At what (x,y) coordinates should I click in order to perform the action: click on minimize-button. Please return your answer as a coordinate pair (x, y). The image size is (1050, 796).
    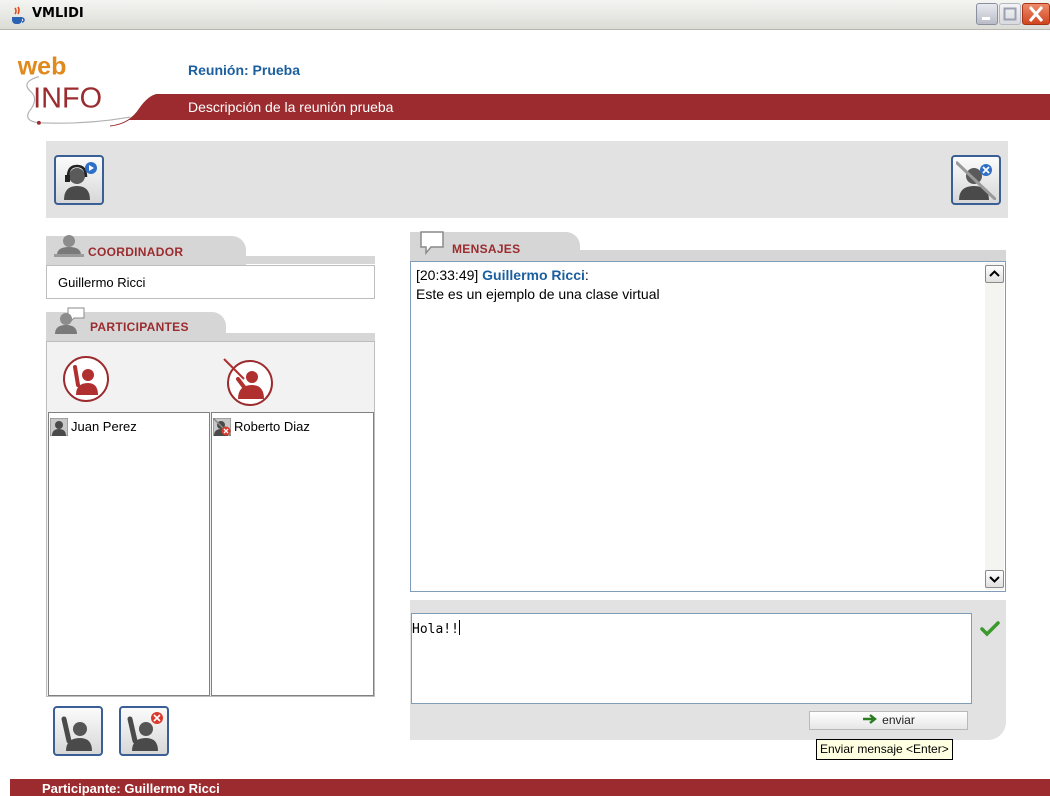
    Looking at the image, I should click on (987, 14).